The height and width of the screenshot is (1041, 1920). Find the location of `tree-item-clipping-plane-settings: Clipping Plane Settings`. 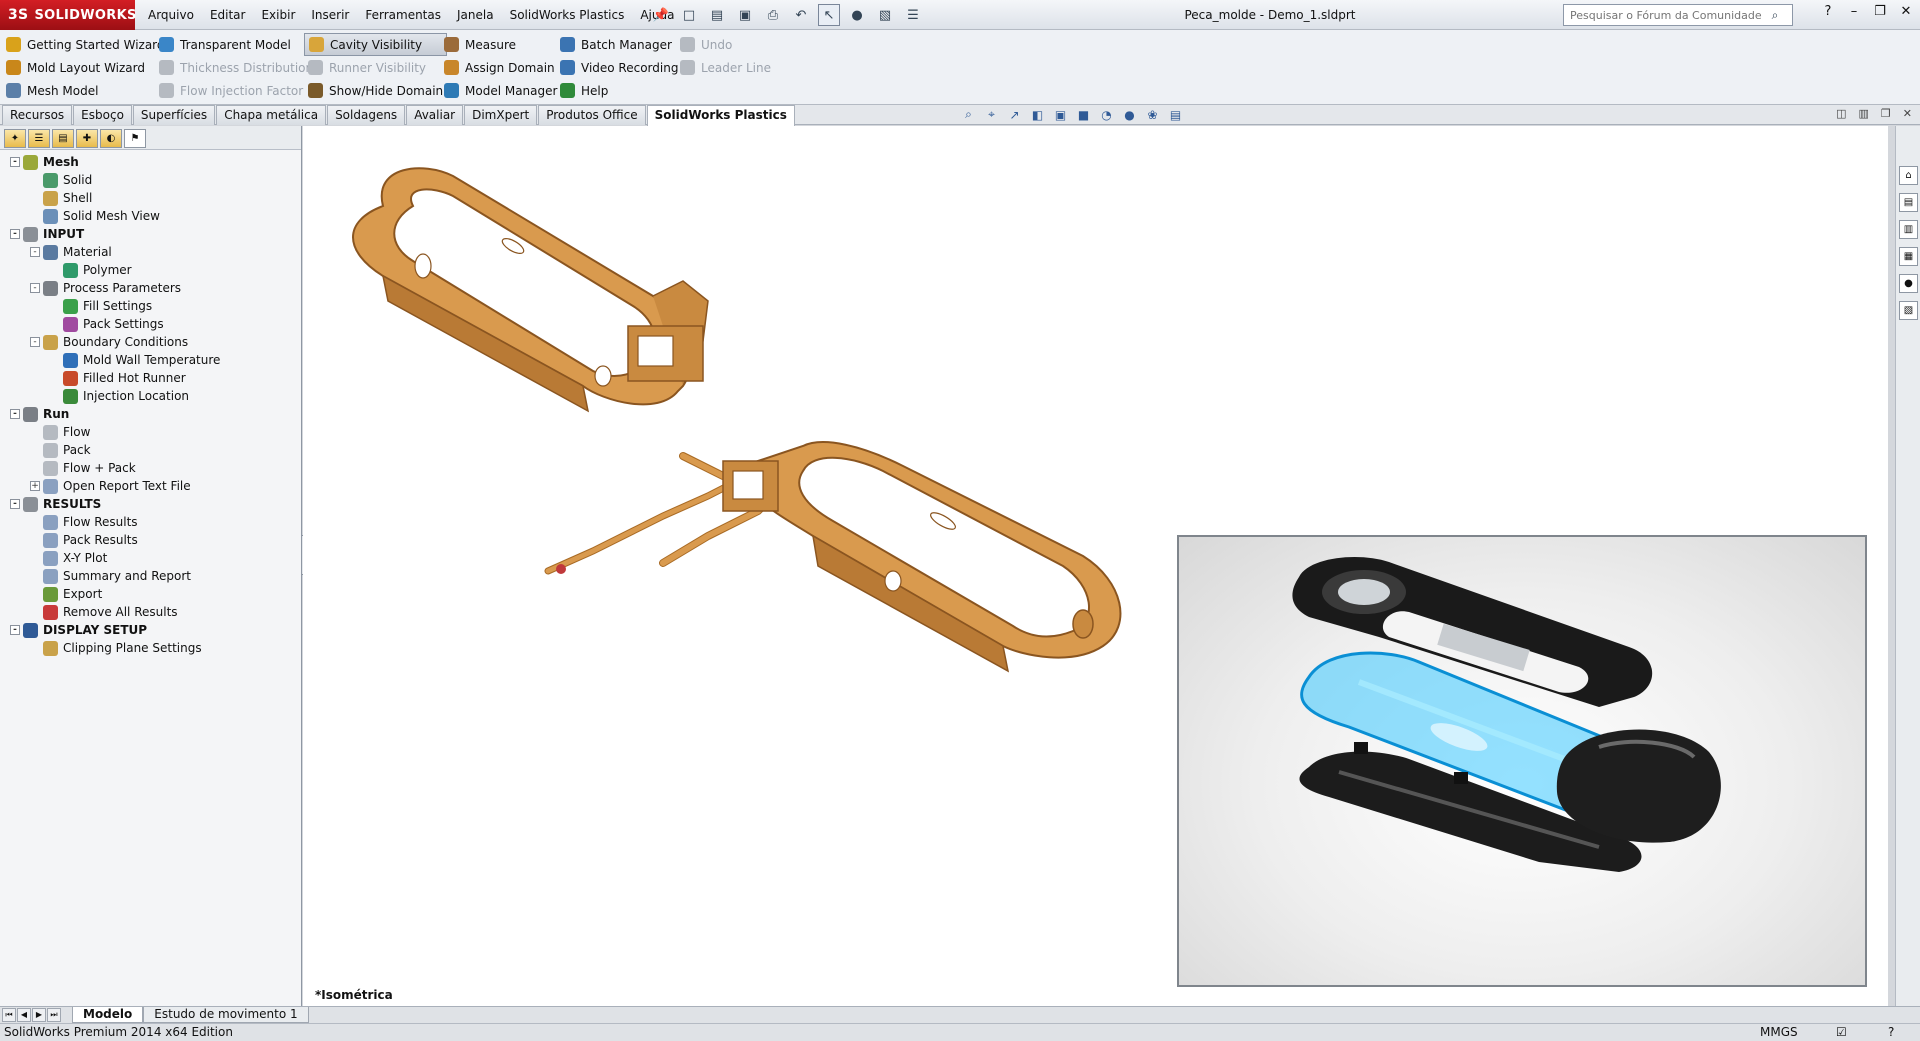

tree-item-clipping-plane-settings: Clipping Plane Settings is located at coordinates (150, 648).